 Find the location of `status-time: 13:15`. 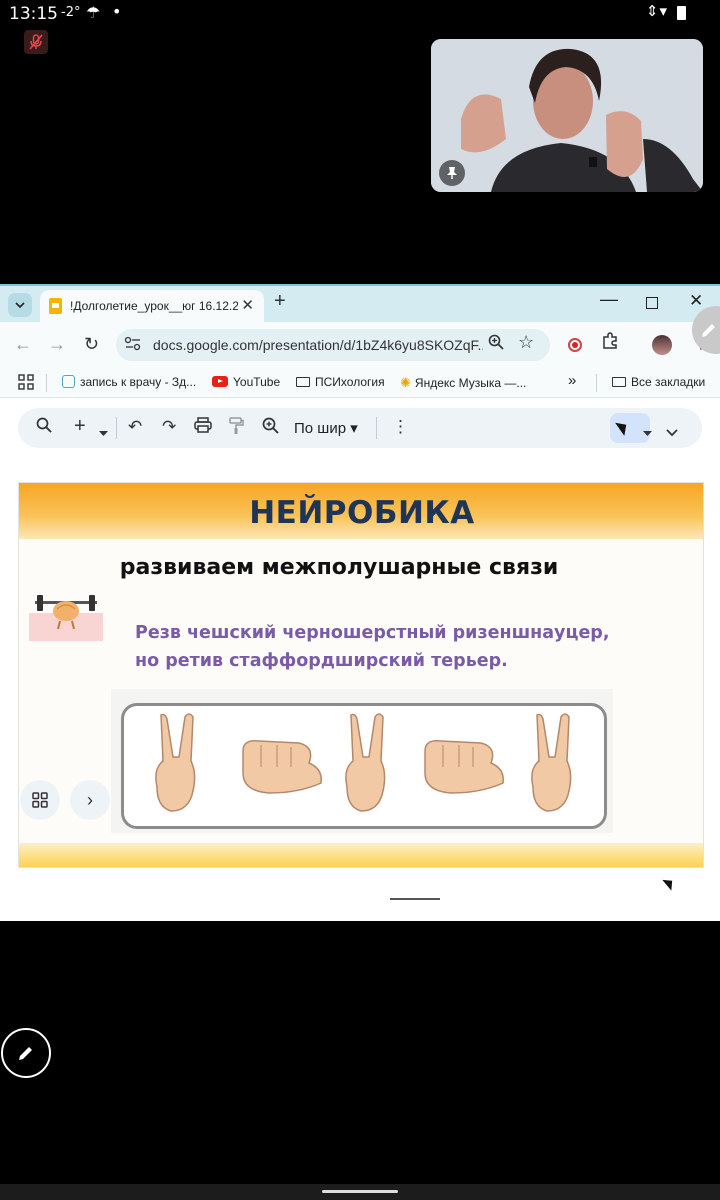

status-time: 13:15 is located at coordinates (33, 14).